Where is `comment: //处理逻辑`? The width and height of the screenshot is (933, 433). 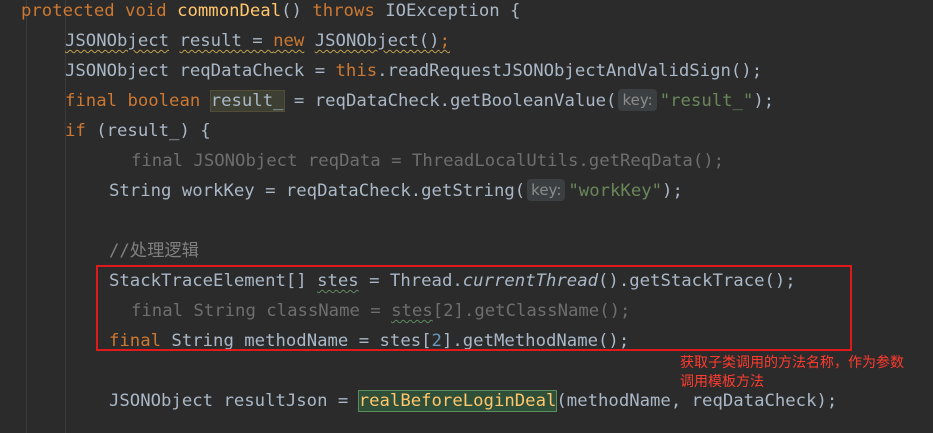 comment: //处理逻辑 is located at coordinates (154, 251).